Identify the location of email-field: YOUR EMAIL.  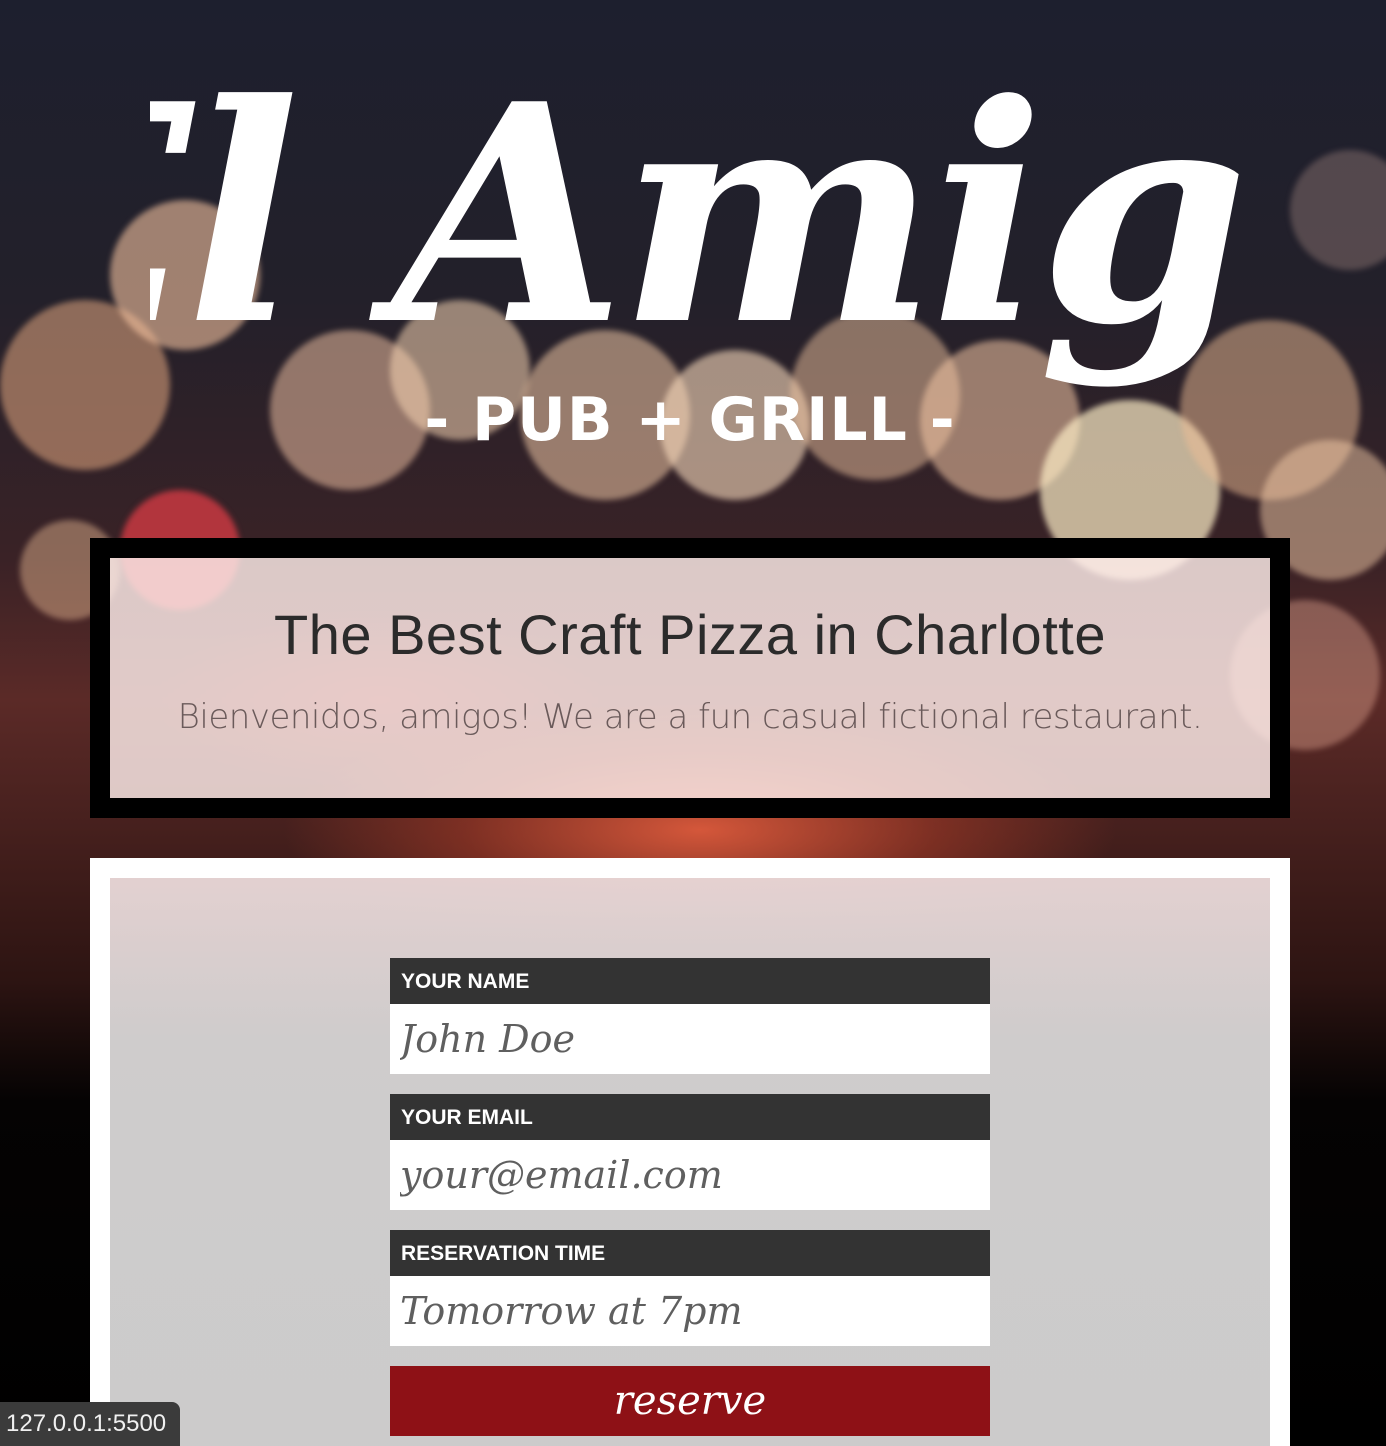
(690, 1152).